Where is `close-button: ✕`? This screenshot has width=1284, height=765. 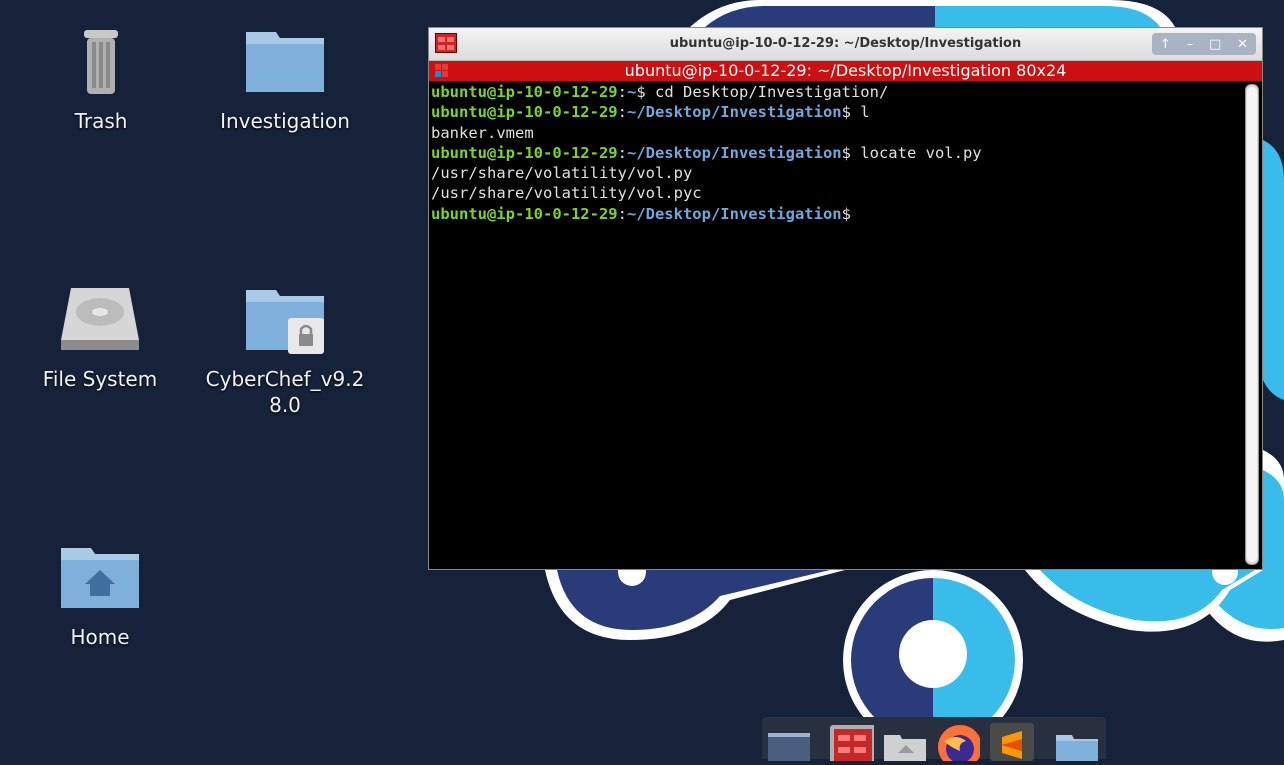 close-button: ✕ is located at coordinates (1242, 44).